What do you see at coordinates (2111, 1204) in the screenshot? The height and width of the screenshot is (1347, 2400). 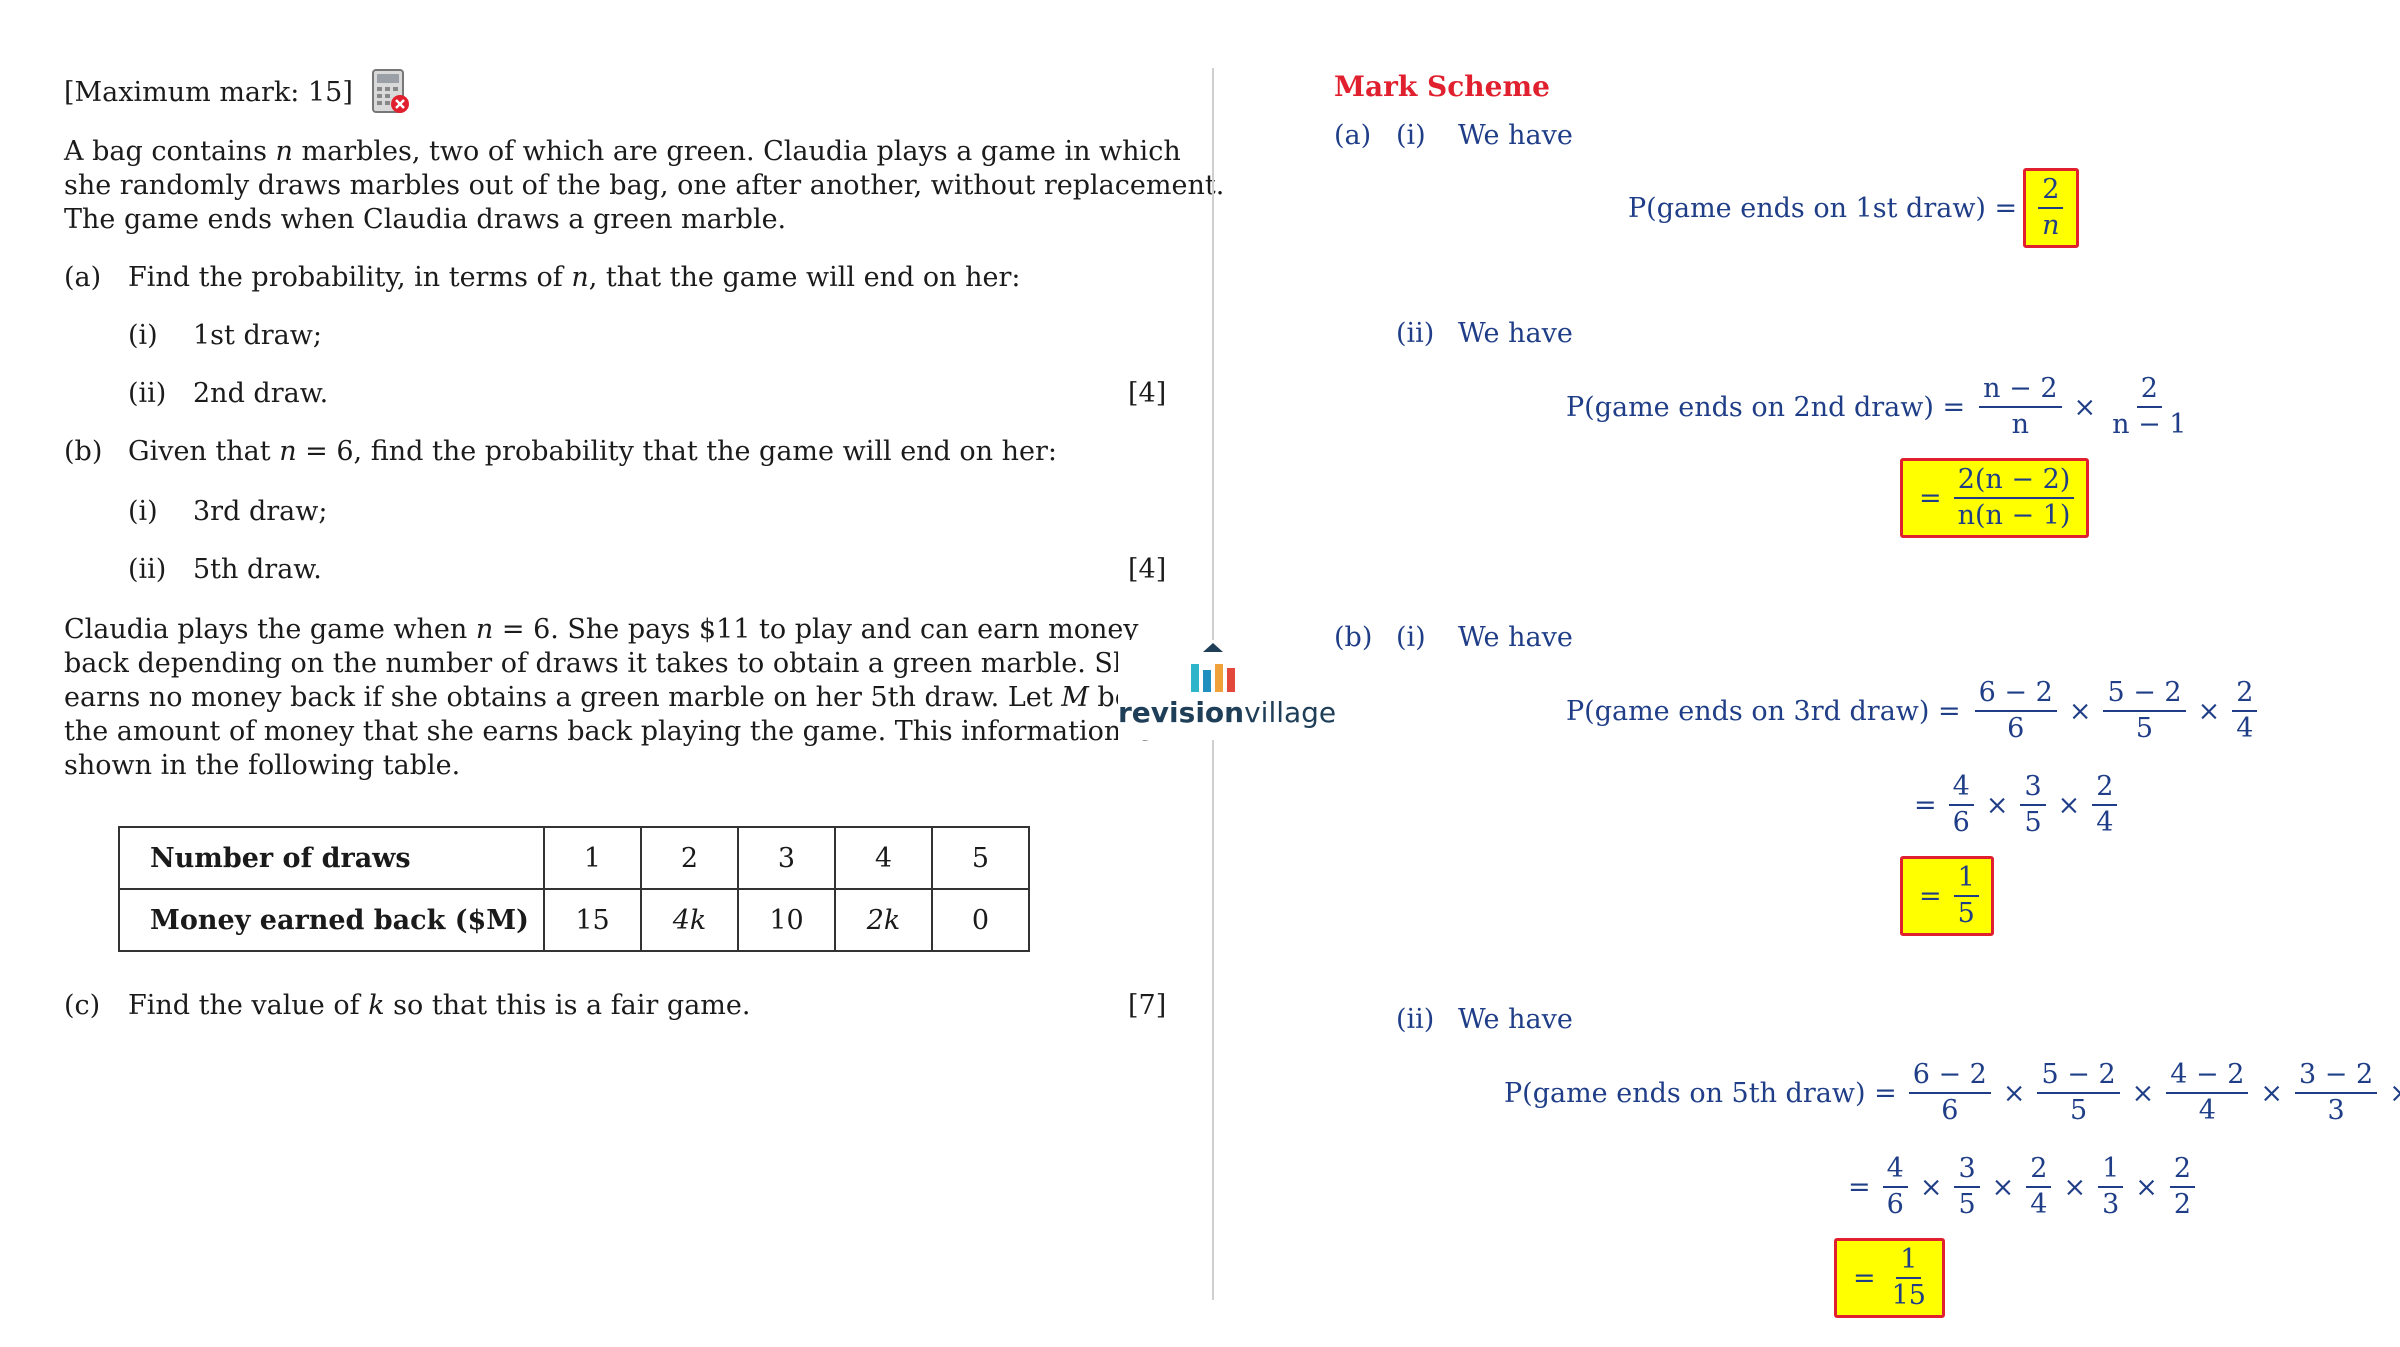 I see `frac-den: 3` at bounding box center [2111, 1204].